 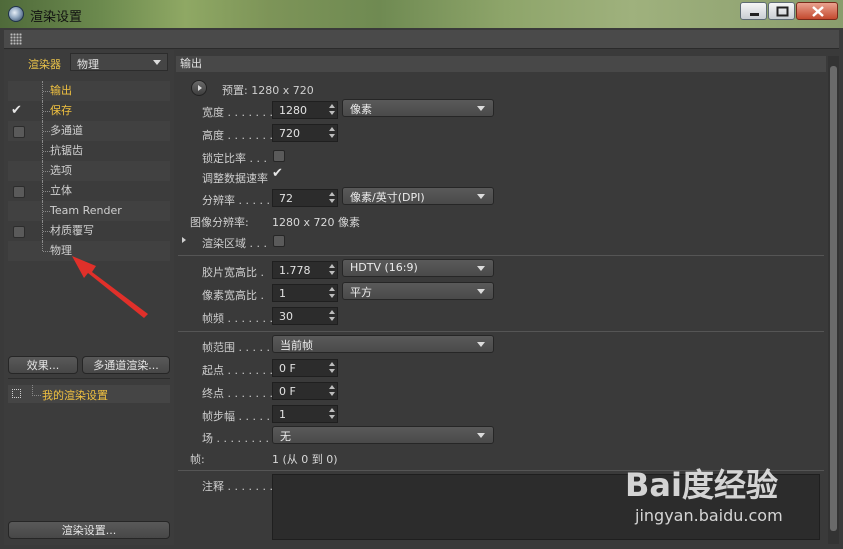 What do you see at coordinates (384, 267) in the screenshot?
I see `film-aspect-preset: HDTV (16:9)` at bounding box center [384, 267].